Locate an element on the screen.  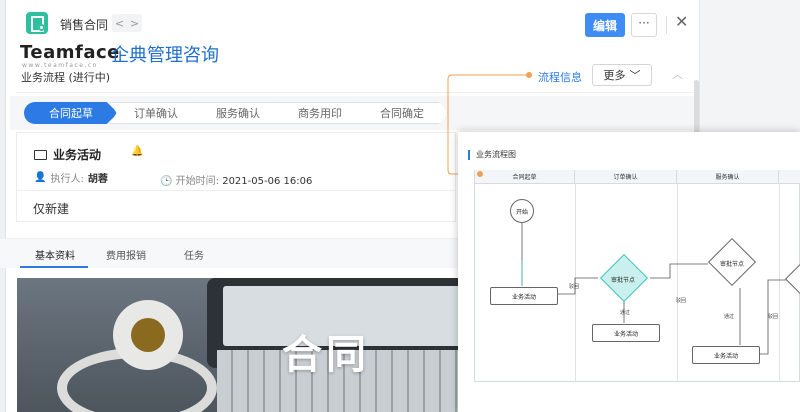
tab-basic-info: 基本资料 is located at coordinates (55, 254).